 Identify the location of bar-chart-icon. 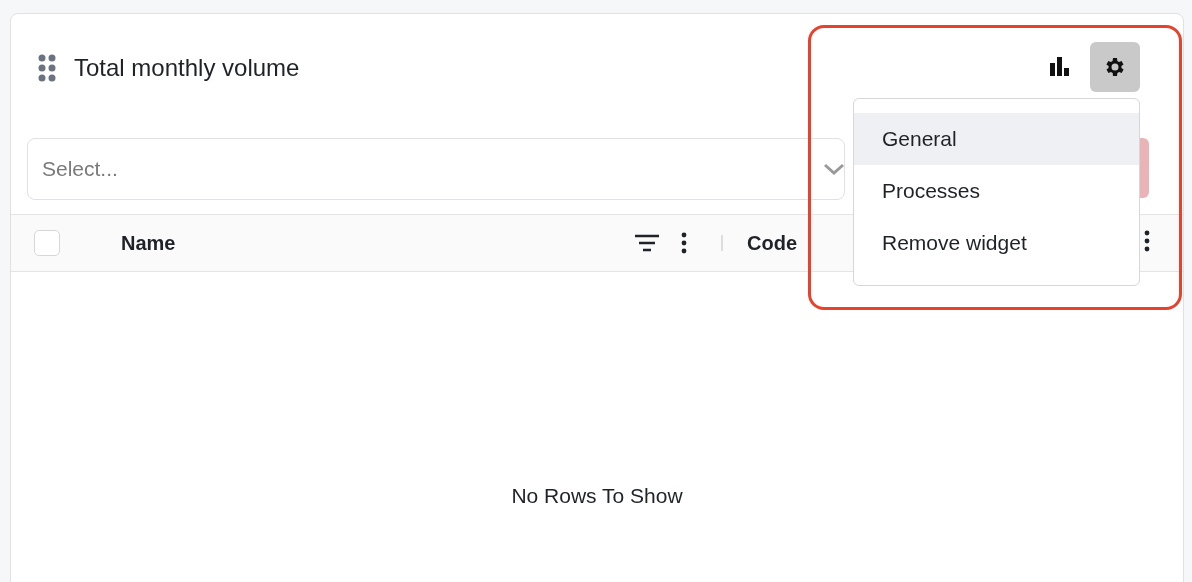
(1060, 66).